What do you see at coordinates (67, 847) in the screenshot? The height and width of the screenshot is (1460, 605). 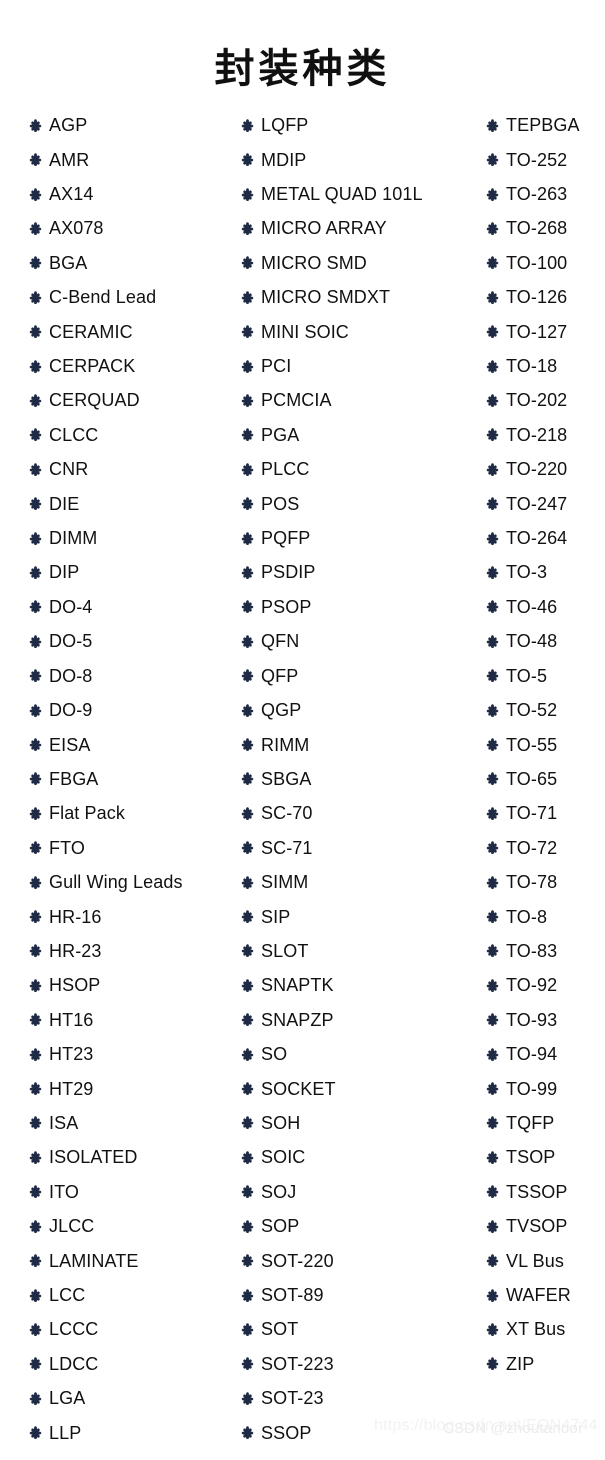 I see `package-type-label: FTO` at bounding box center [67, 847].